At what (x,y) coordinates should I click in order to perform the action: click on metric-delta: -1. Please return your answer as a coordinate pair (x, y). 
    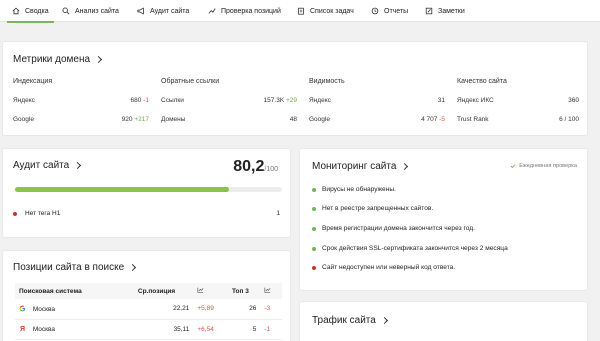
    Looking at the image, I should click on (146, 100).